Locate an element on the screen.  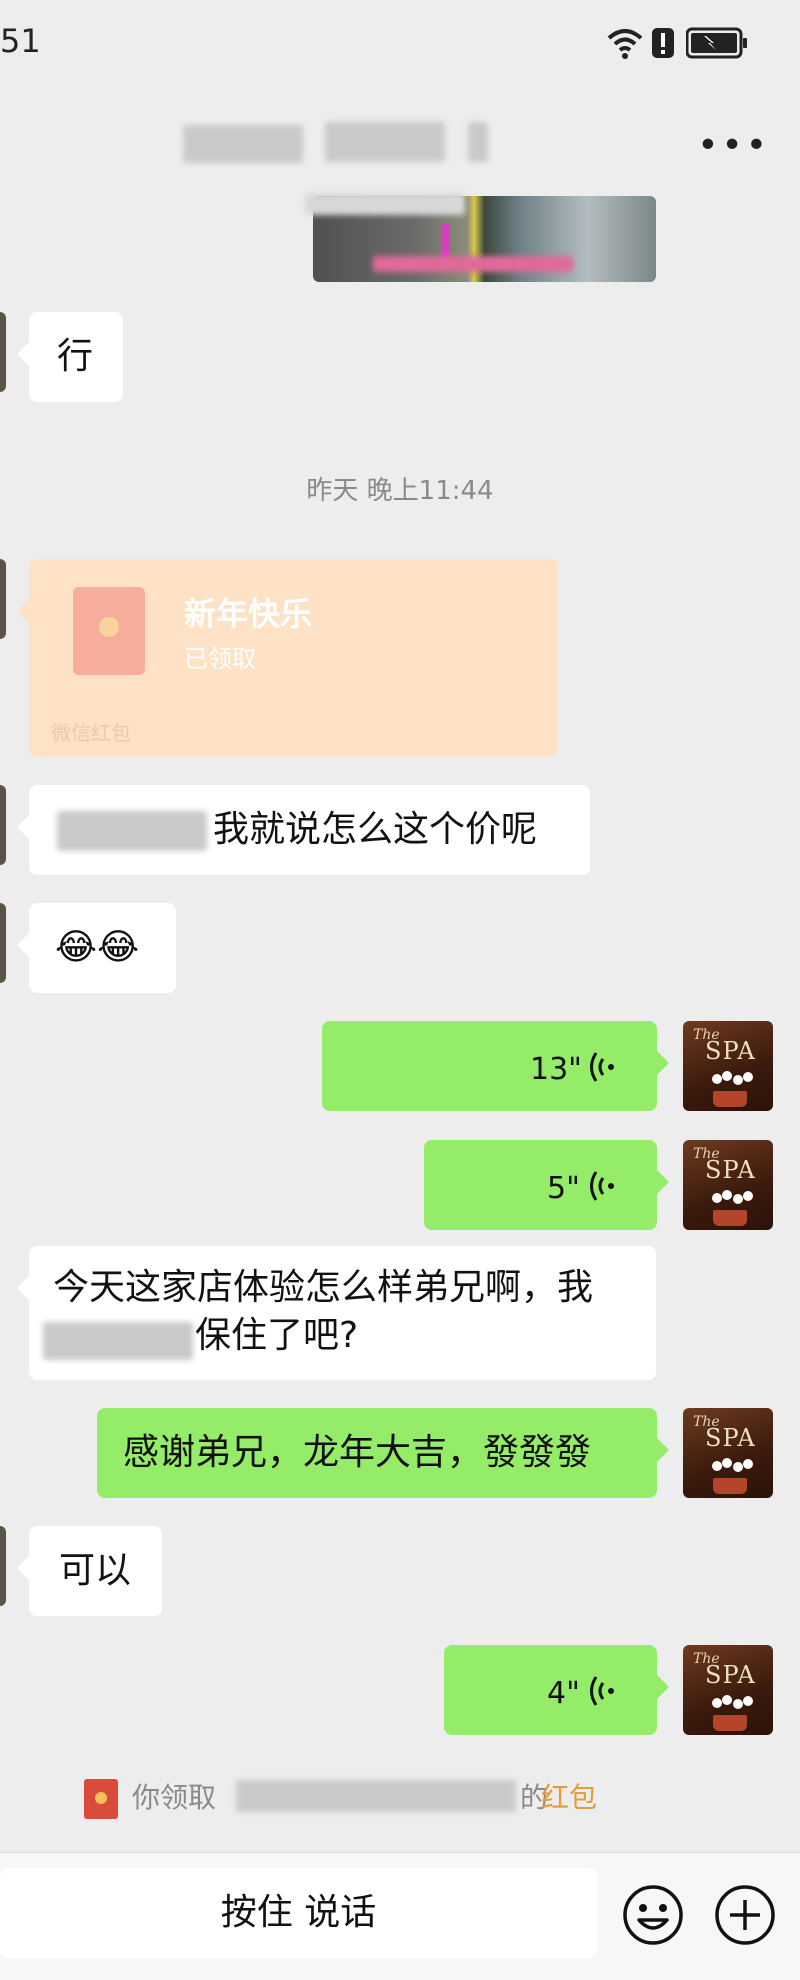
red-packet-small-icon is located at coordinates (101, 1799).